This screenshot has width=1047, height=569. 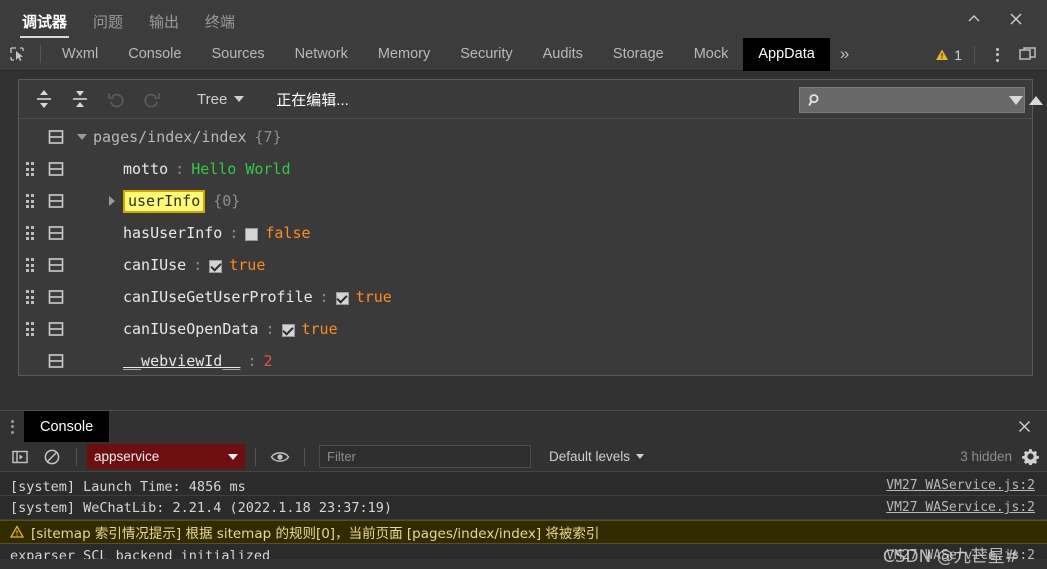 I want to click on tree-row-caniuse: canIUse : true, so click(x=525, y=265).